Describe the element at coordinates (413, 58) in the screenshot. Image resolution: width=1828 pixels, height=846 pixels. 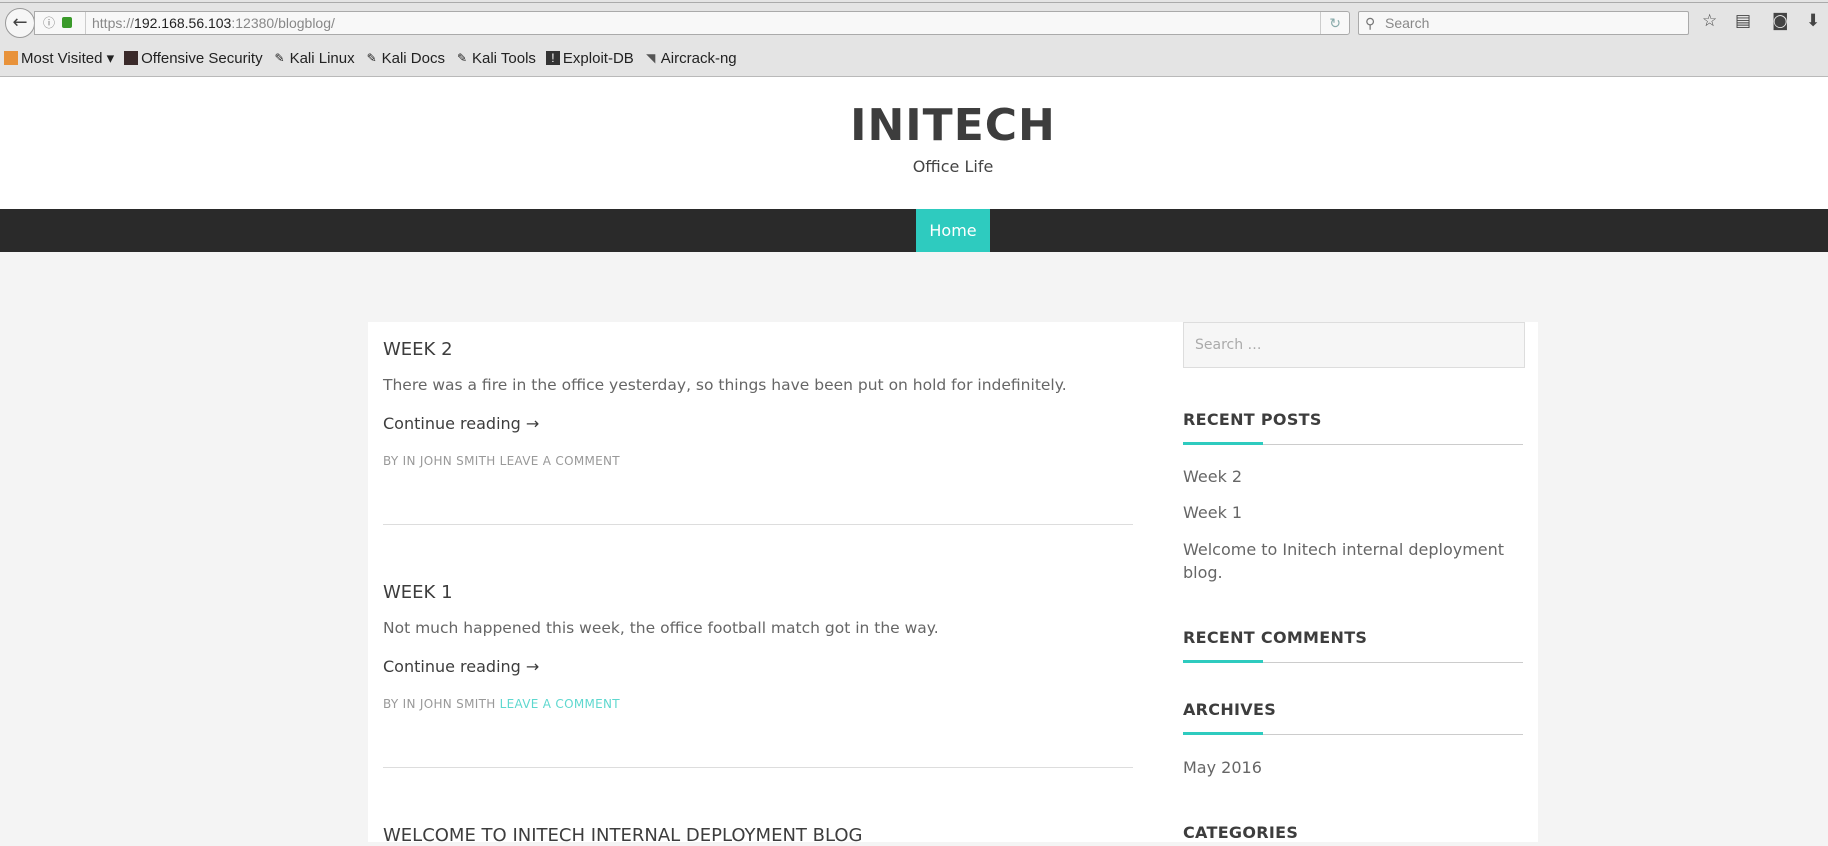
I see `bookmark-label: Kali Docs` at that location.